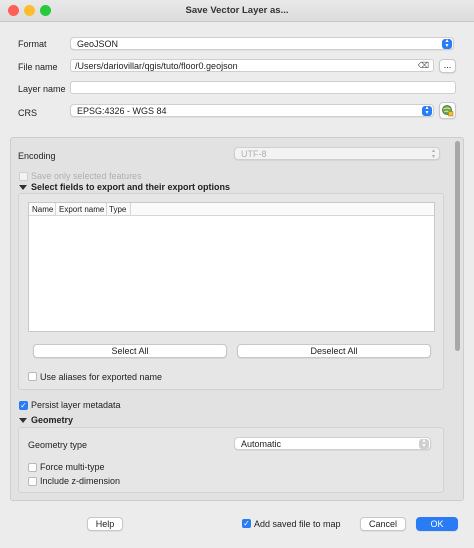  What do you see at coordinates (457, 246) in the screenshot?
I see `scrollbar-thumb` at bounding box center [457, 246].